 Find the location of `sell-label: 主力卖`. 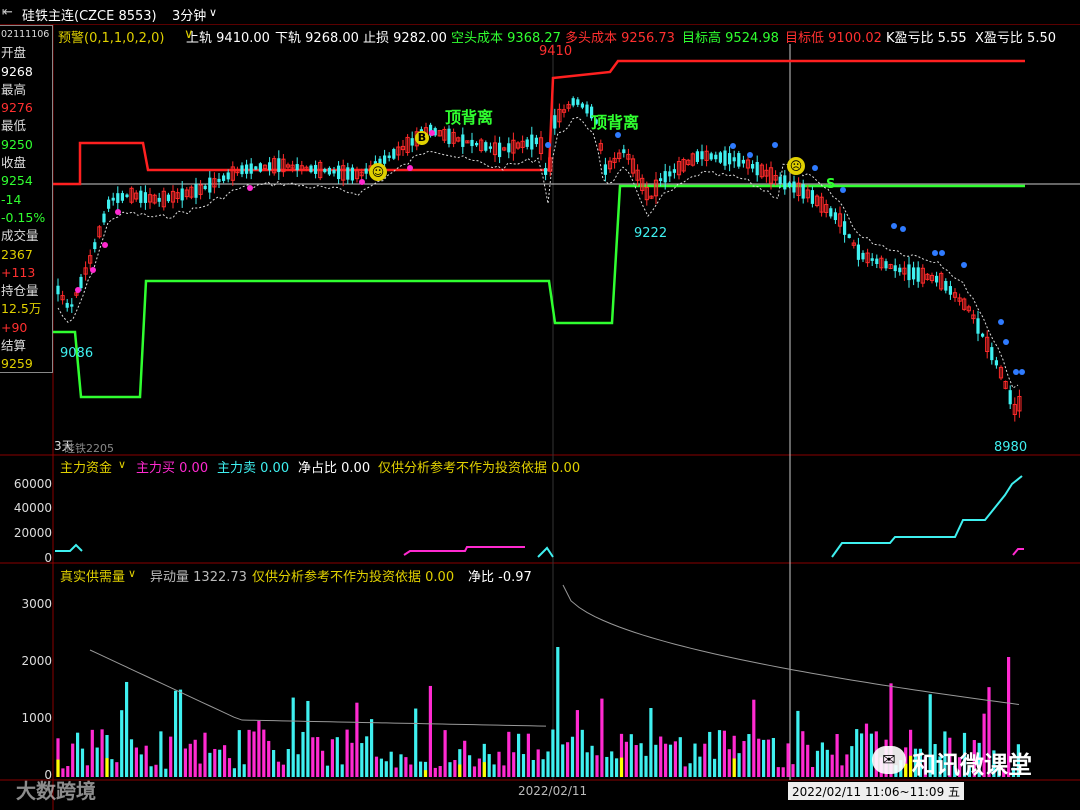

sell-label: 主力卖 is located at coordinates (237, 468).